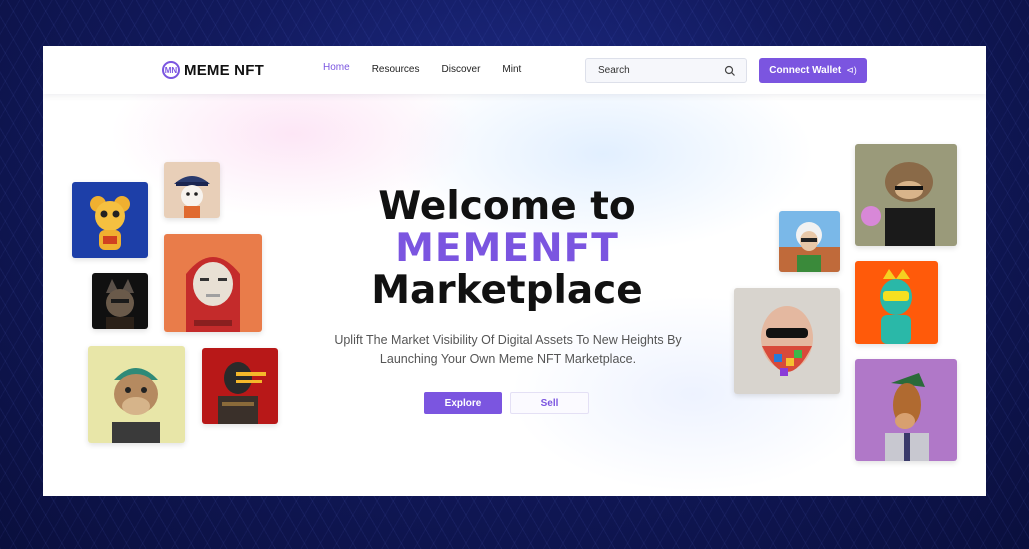  I want to click on logo: MN MEME NFT, so click(213, 70).